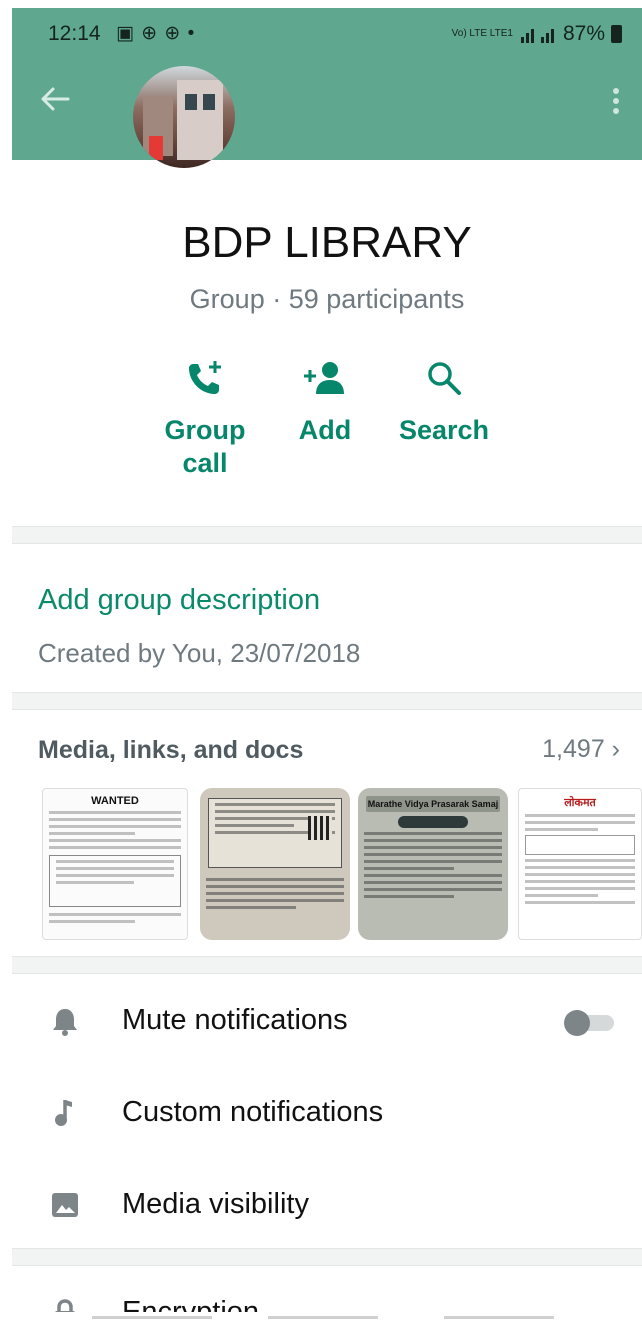 Image resolution: width=642 pixels, height=1324 pixels. I want to click on battery-percent: 87%, so click(583, 33).